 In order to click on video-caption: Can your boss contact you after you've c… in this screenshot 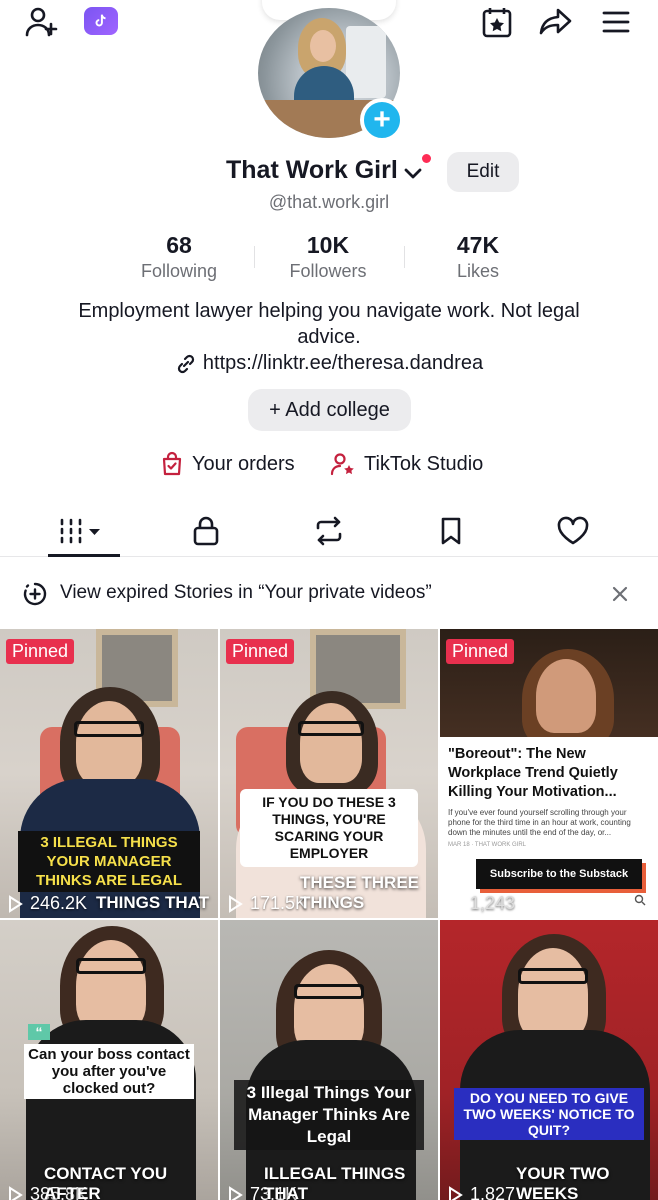, I will do `click(109, 1071)`.